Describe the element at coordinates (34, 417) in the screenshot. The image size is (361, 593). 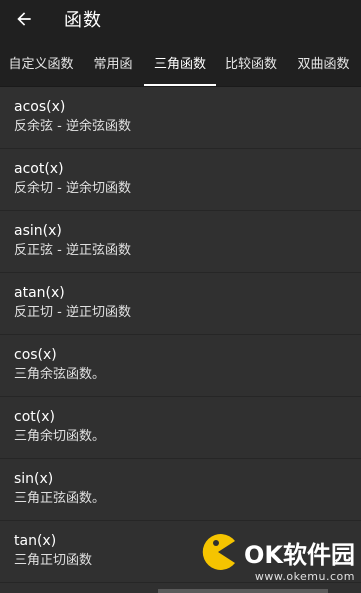
I see `function-name: cot(x)` at that location.